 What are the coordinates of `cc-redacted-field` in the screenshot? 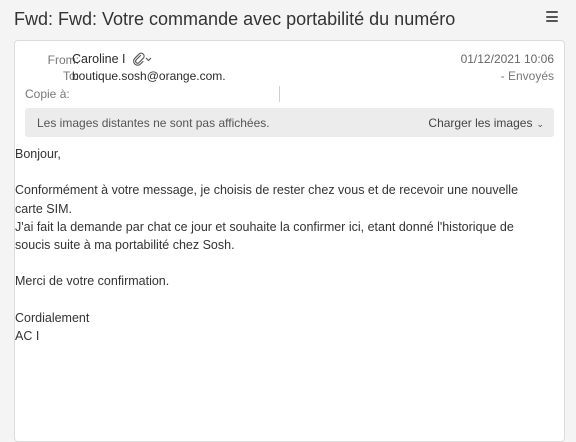 It's located at (178, 94).